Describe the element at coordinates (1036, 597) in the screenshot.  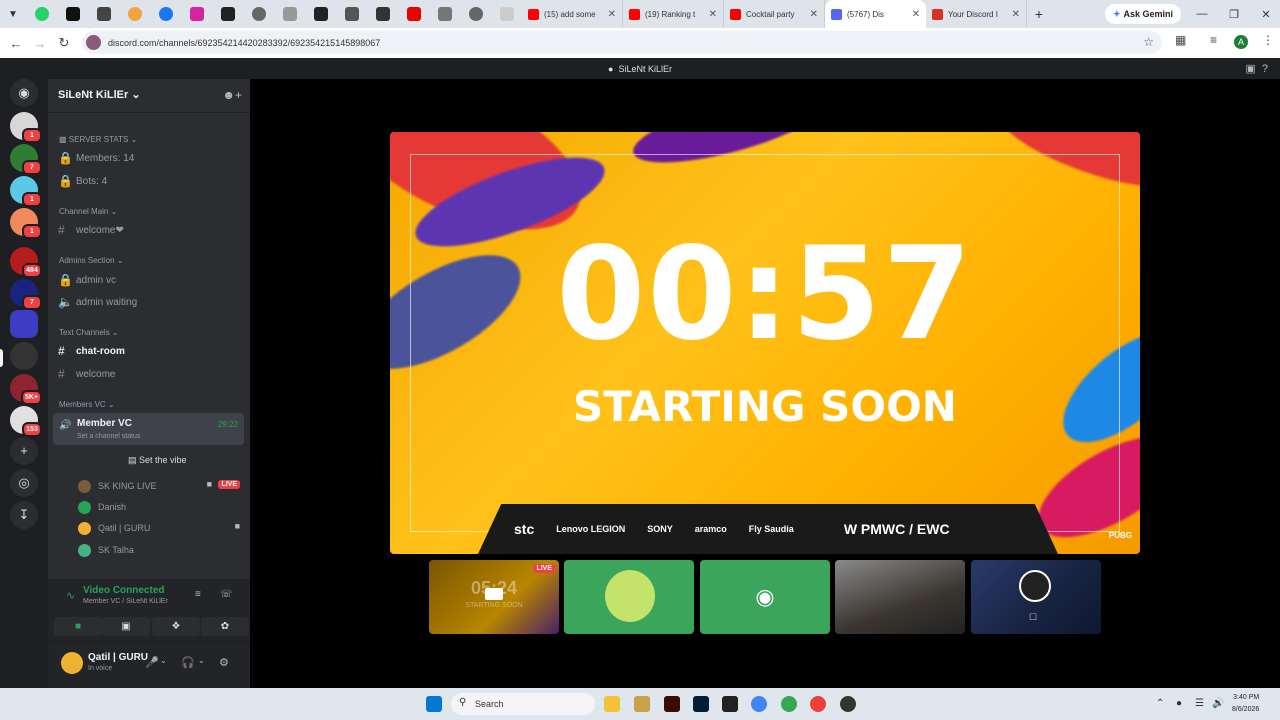
I see `participant-tile: ☐` at that location.